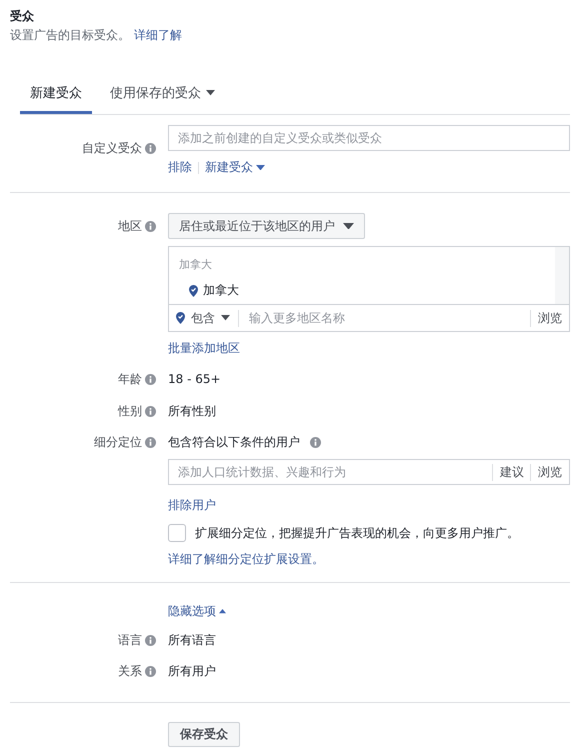  I want to click on field-value: 所有性别, so click(192, 411).